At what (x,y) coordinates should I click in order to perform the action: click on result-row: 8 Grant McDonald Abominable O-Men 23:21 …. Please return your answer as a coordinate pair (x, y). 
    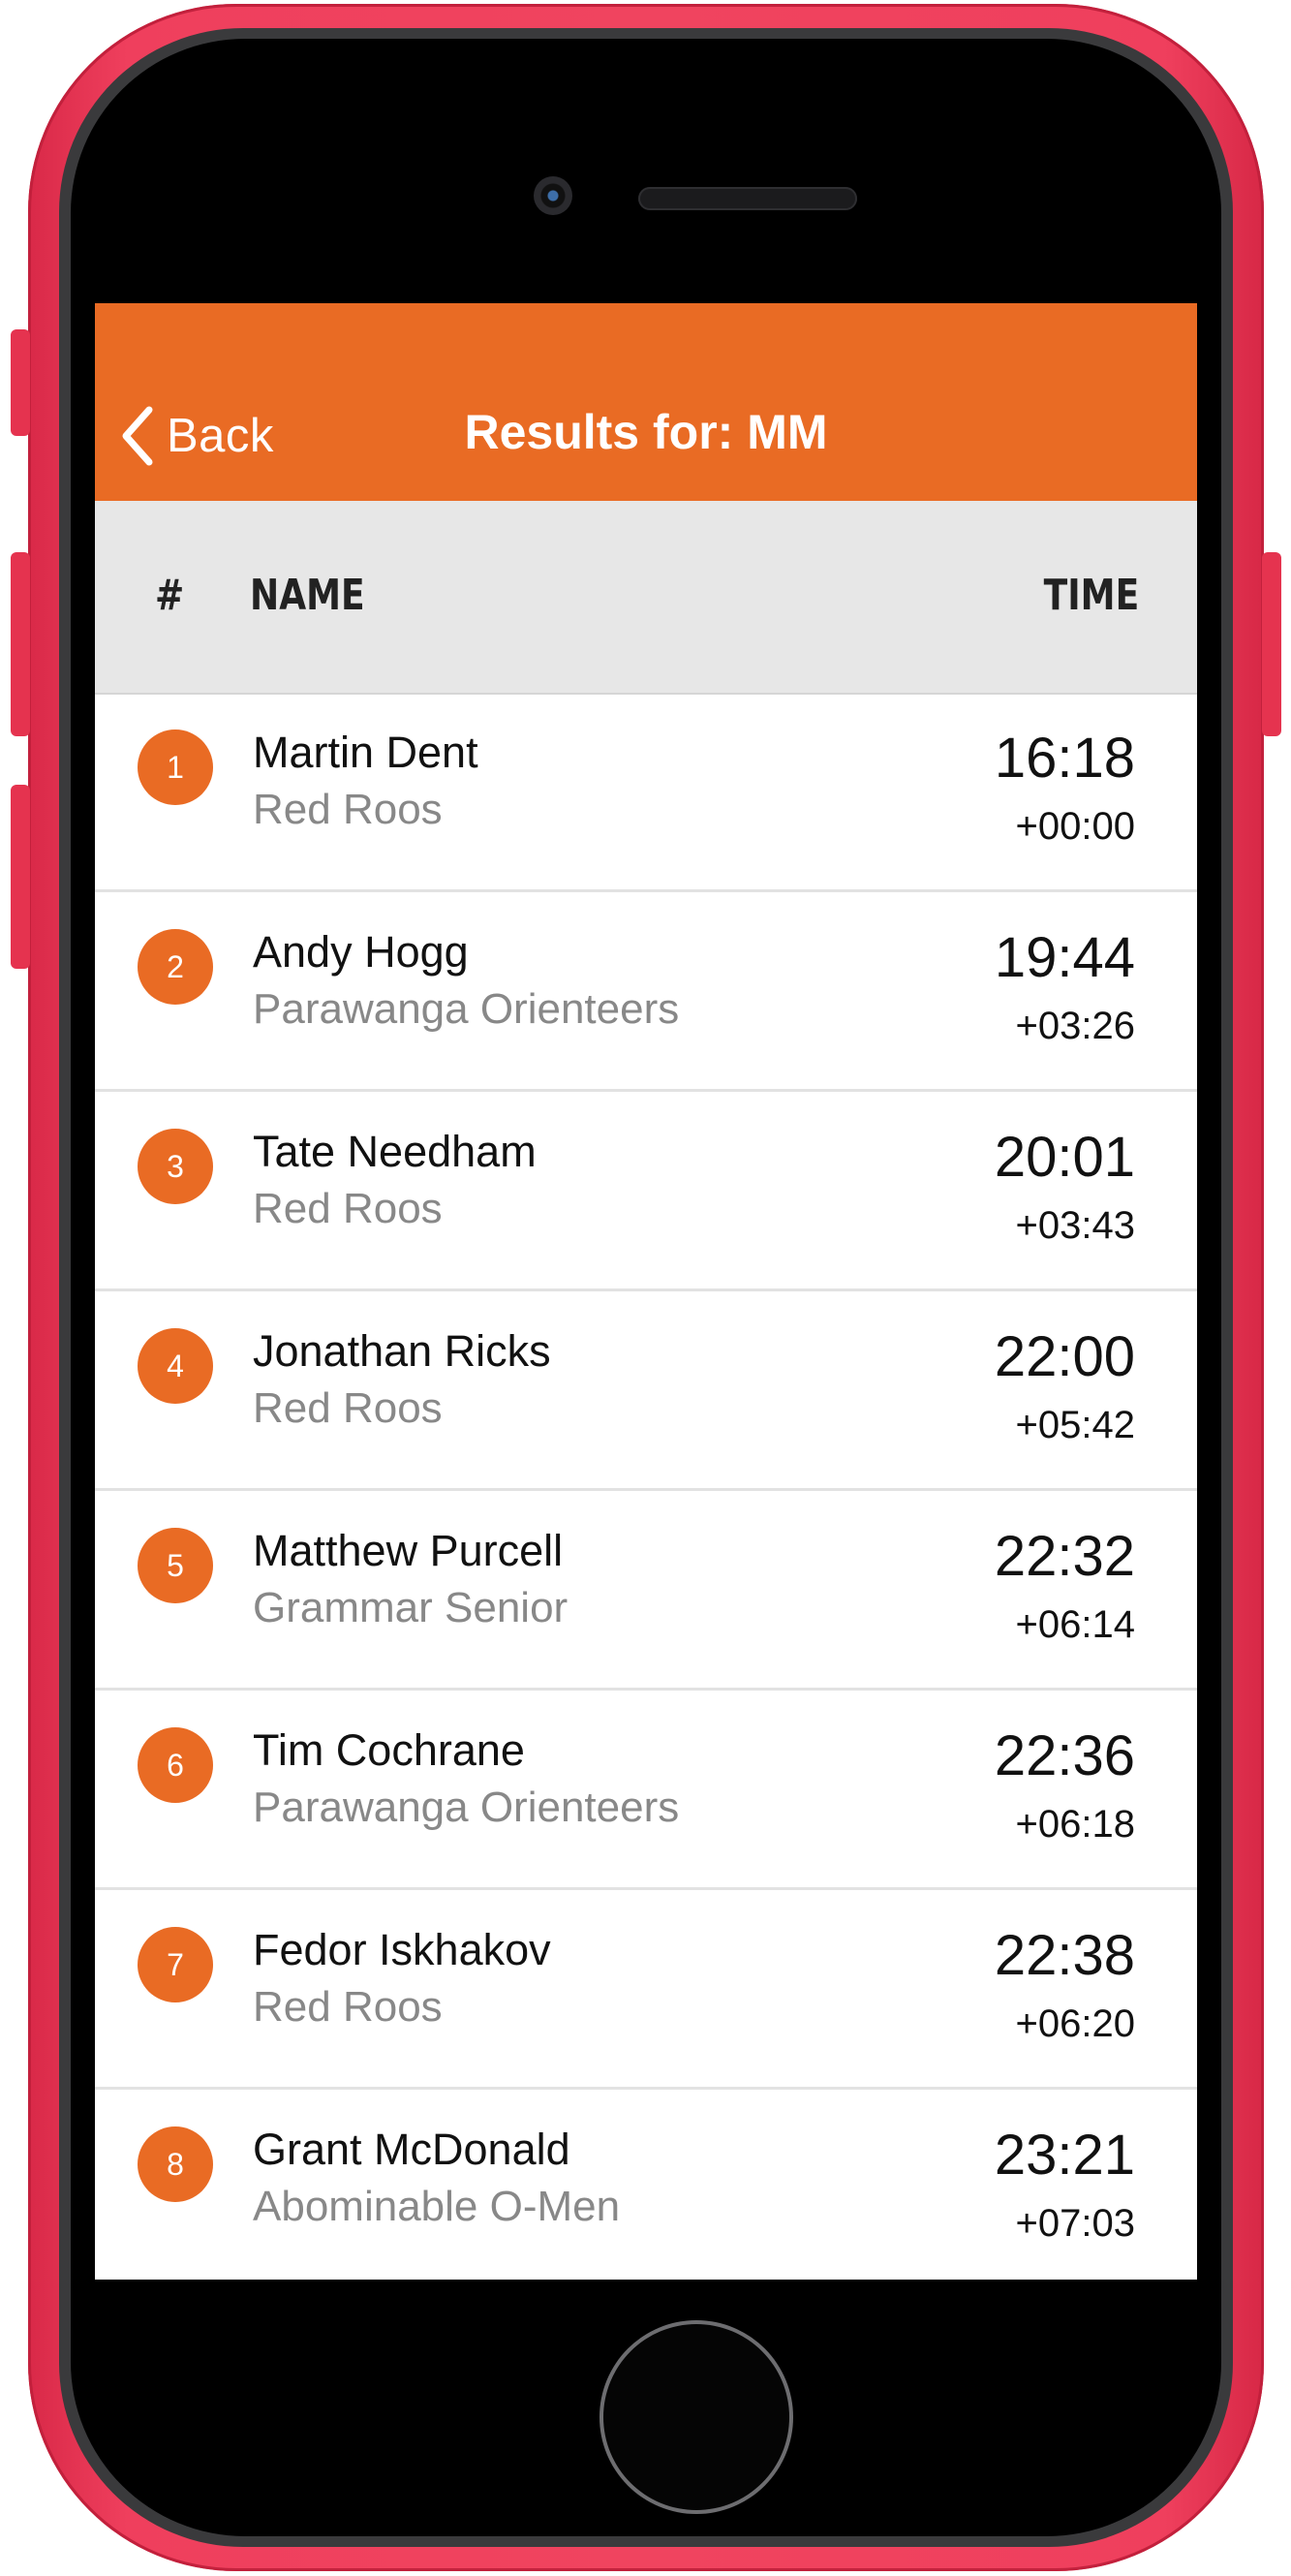
    Looking at the image, I should click on (646, 2185).